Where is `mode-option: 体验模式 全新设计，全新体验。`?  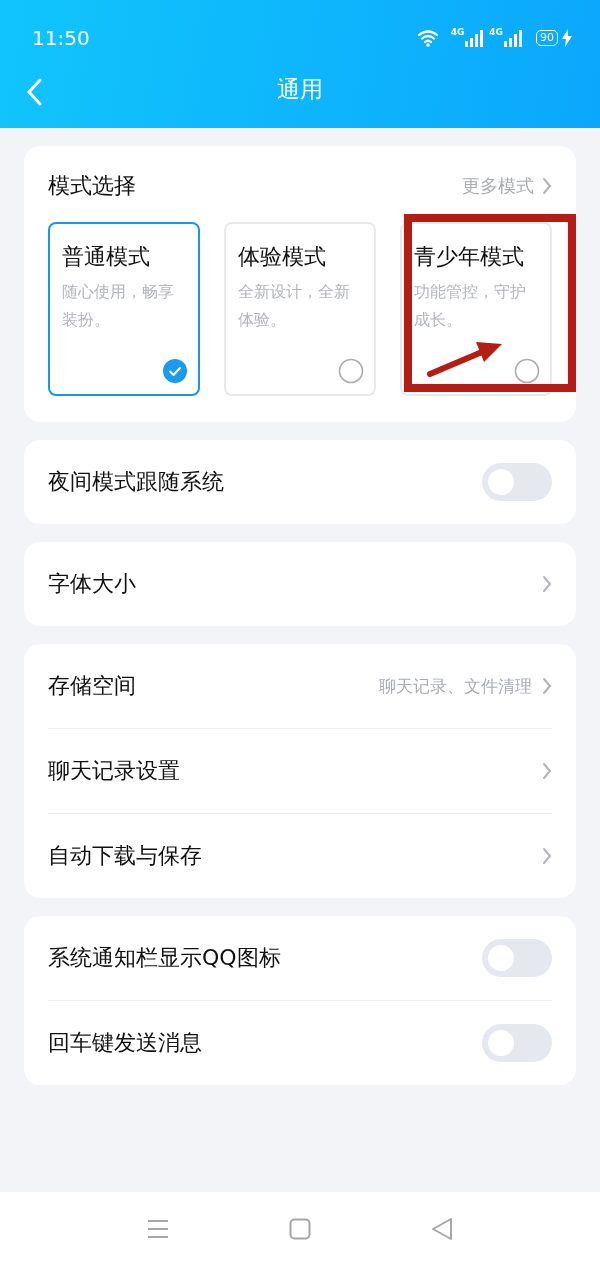
mode-option: 体验模式 全新设计，全新体验。 is located at coordinates (300, 309).